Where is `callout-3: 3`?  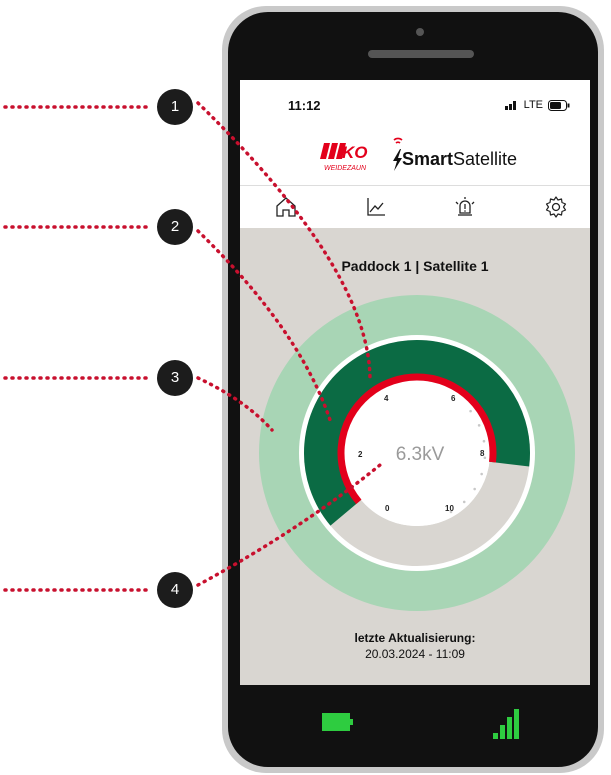
callout-3: 3 is located at coordinates (175, 378).